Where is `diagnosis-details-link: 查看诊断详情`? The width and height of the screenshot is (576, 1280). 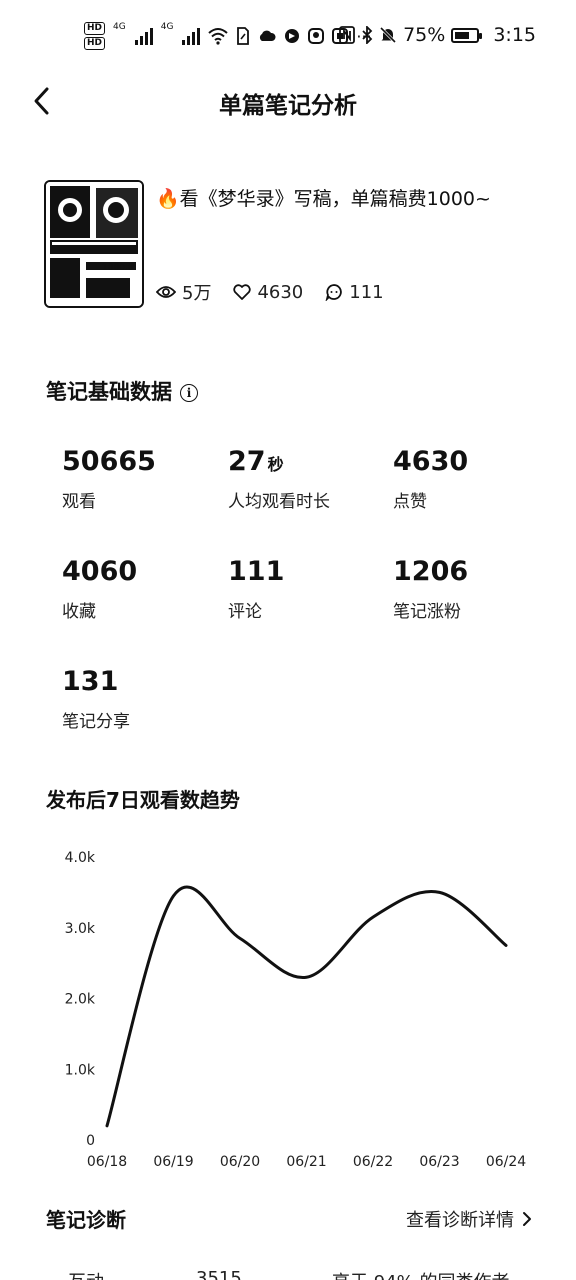 diagnosis-details-link: 查看诊断详情 is located at coordinates (469, 1219).